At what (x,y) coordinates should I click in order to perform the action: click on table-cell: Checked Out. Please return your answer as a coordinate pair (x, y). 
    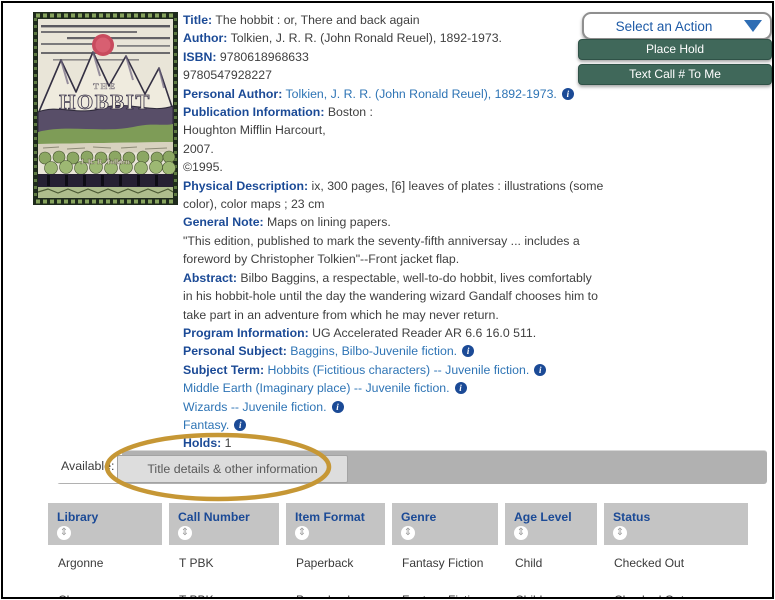
    Looking at the image, I should click on (676, 589).